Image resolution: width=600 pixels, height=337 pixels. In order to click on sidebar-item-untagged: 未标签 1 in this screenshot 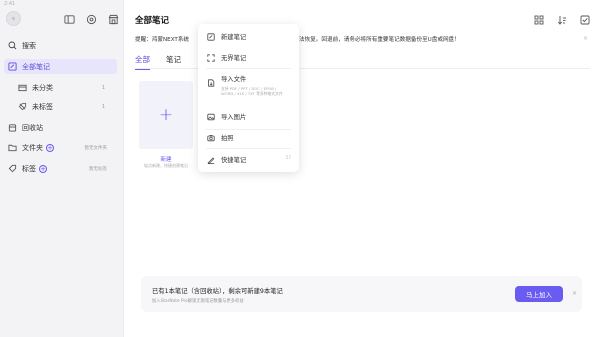, I will do `click(65, 106)`.